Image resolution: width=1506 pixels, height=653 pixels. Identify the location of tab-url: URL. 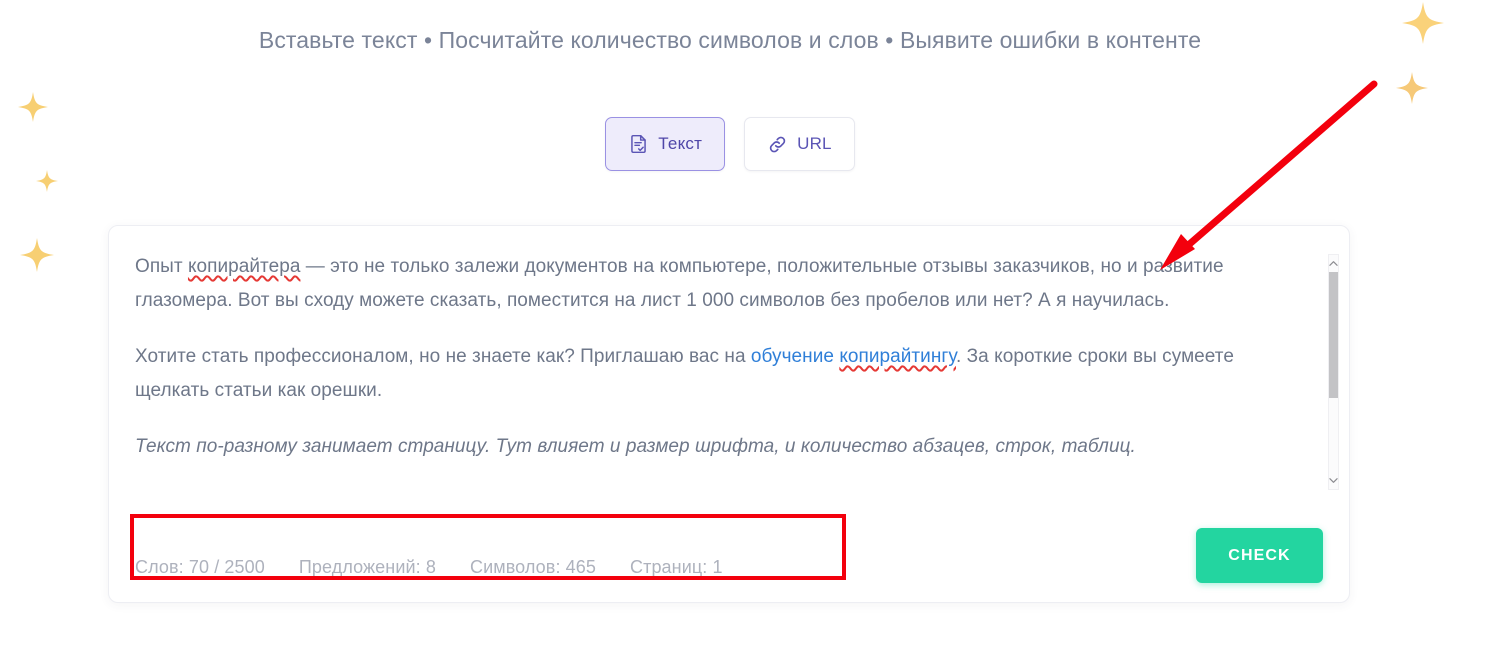
(799, 144).